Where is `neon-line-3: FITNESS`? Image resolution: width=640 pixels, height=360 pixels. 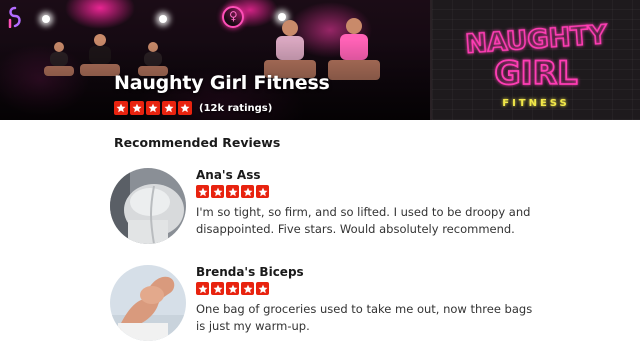
neon-line-3: FITNESS is located at coordinates (536, 103).